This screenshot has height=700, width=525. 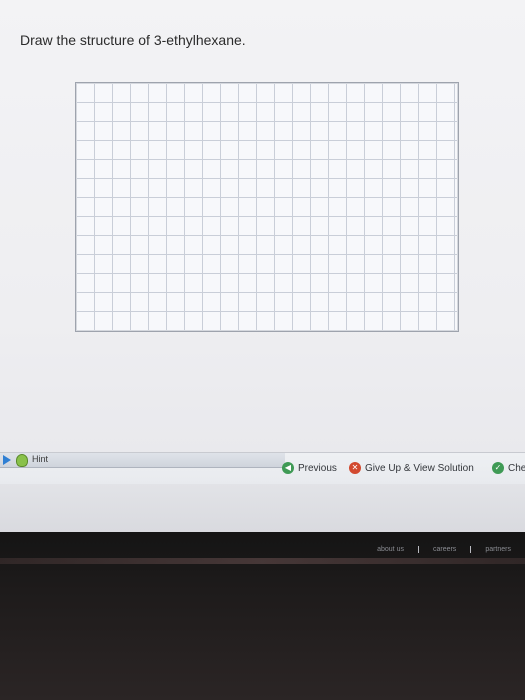 What do you see at coordinates (133, 40) in the screenshot?
I see `question-prompt: Draw the structure of 3-ethylhexane.` at bounding box center [133, 40].